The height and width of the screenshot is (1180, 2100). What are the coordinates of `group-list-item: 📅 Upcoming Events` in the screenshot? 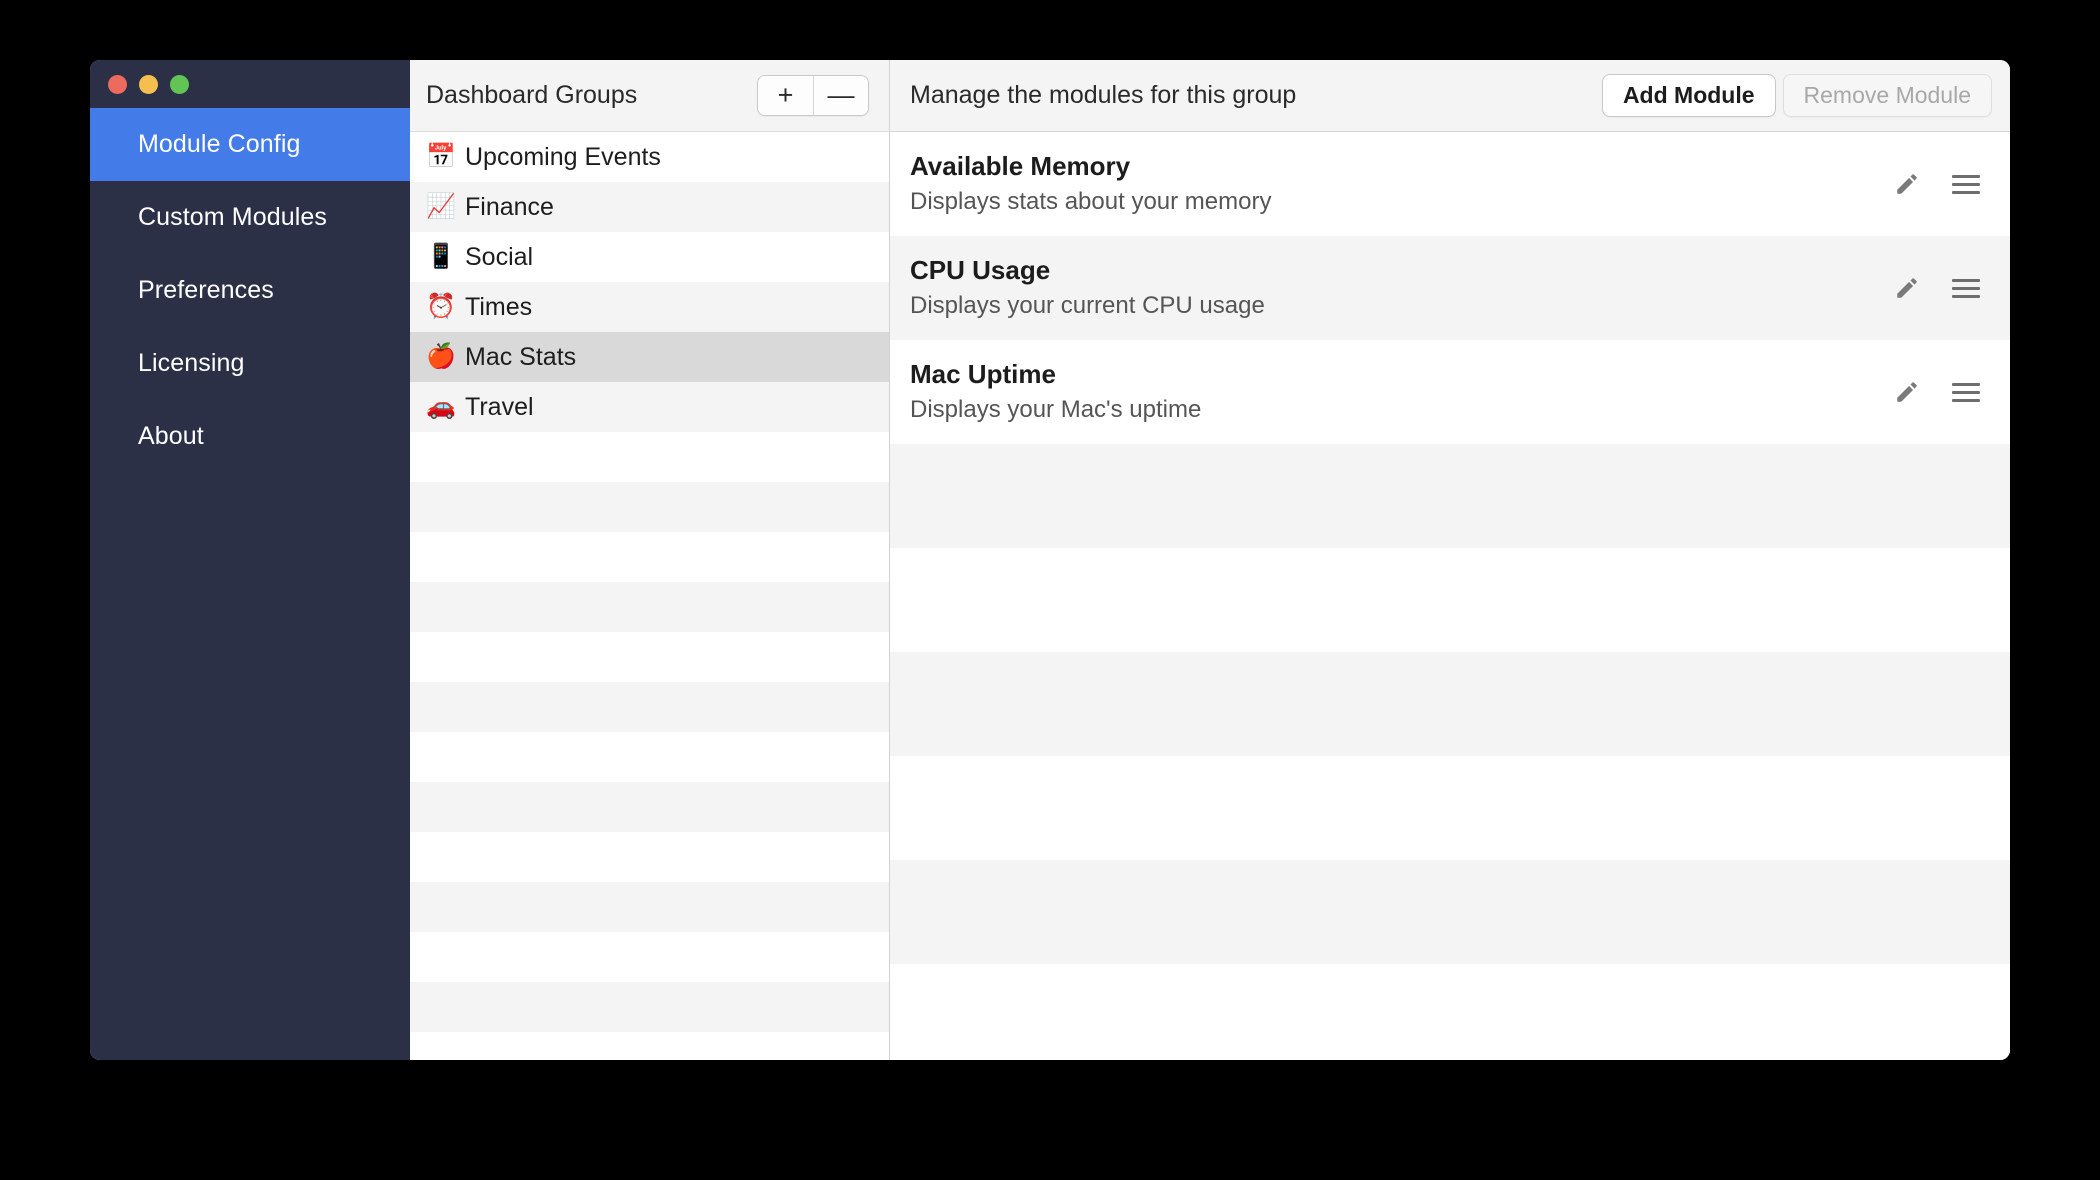 It's located at (649, 157).